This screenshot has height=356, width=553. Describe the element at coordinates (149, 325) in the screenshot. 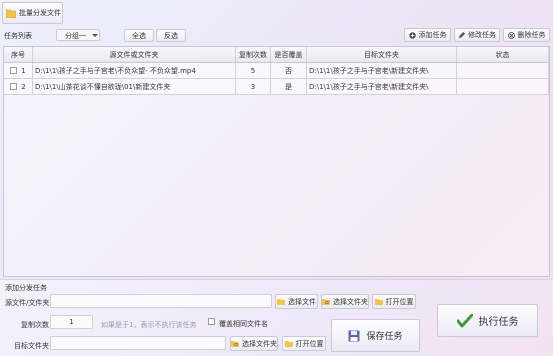

I see `copies-hint: 如果是于1，表示不执行该任务` at that location.